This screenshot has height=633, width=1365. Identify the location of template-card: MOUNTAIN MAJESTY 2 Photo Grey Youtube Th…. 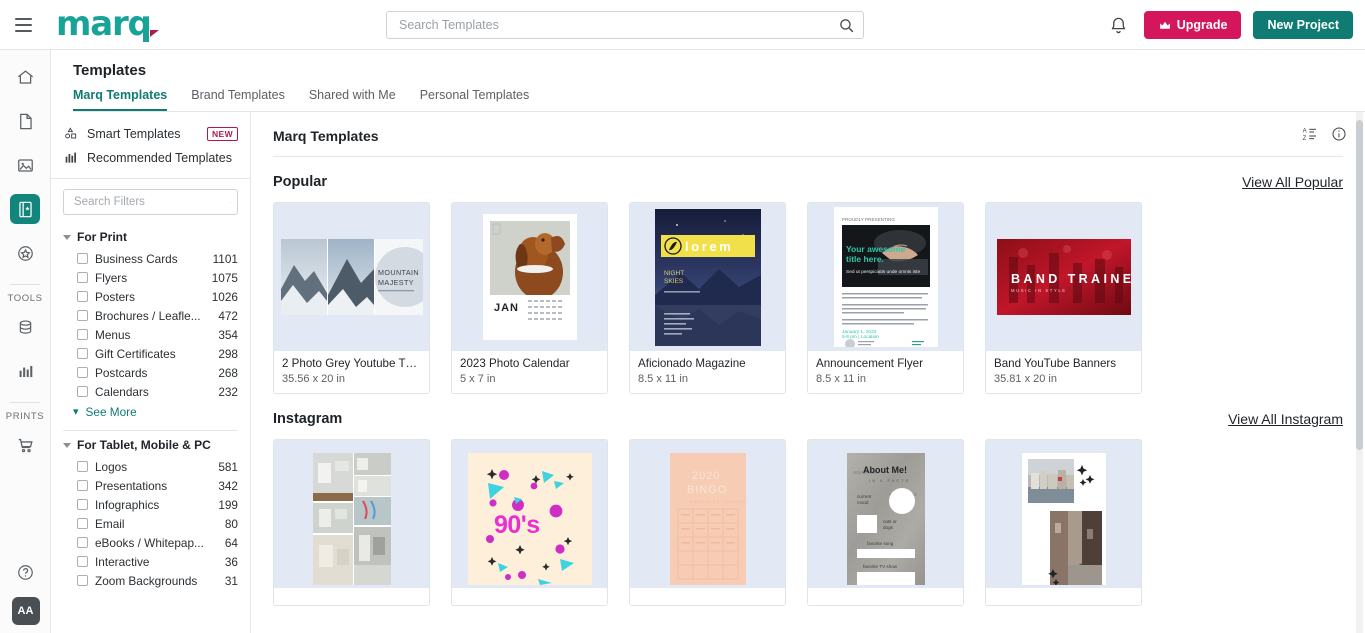
(351, 298).